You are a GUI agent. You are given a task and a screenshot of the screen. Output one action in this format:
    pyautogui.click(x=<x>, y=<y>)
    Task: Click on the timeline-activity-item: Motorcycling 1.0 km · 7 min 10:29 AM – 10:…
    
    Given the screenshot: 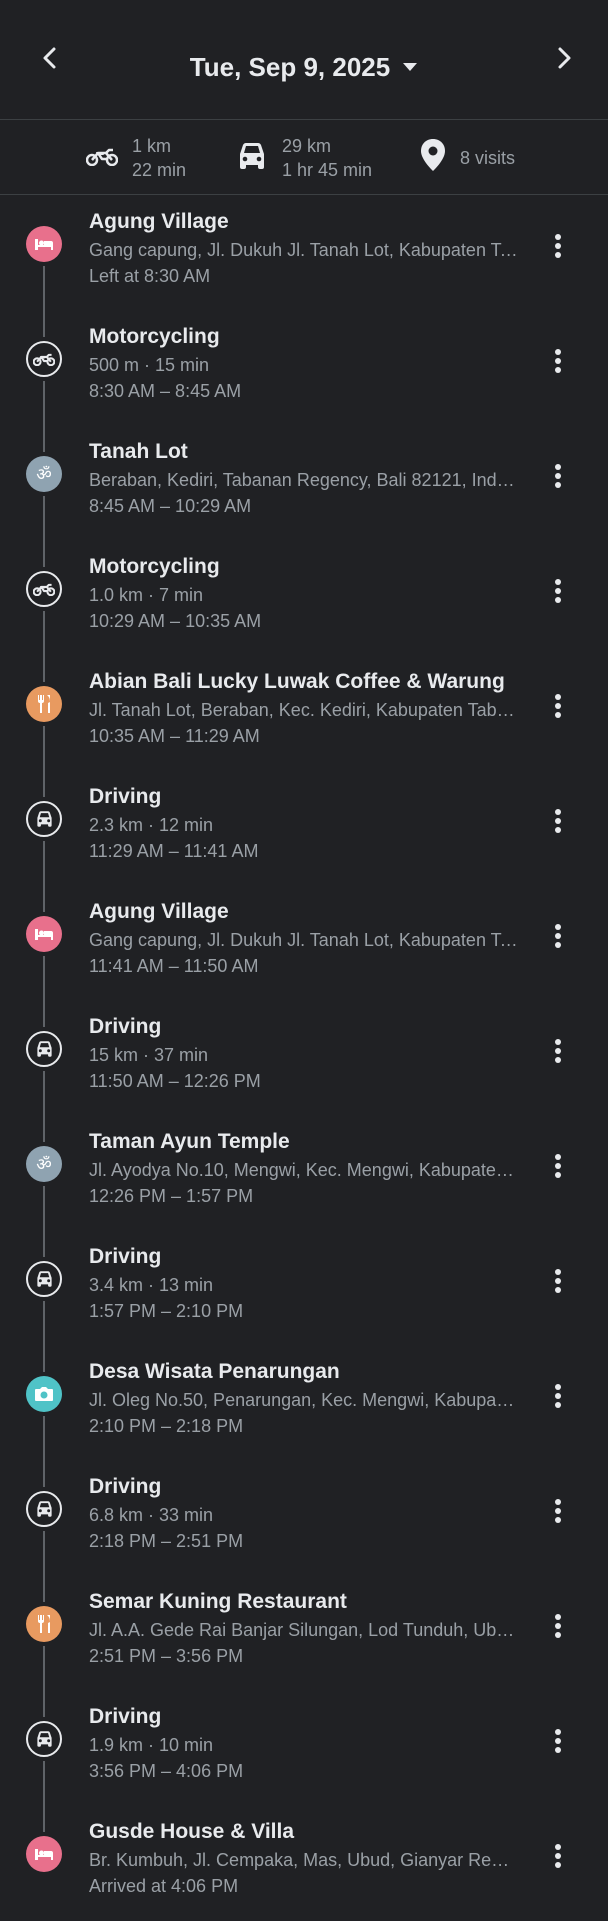 What is the action you would take?
    pyautogui.click(x=304, y=598)
    